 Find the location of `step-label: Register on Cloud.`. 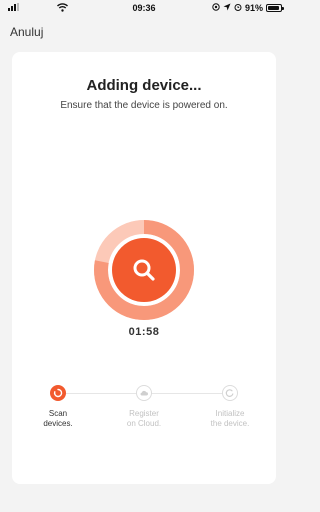

step-label: Register on Cloud. is located at coordinates (144, 418).